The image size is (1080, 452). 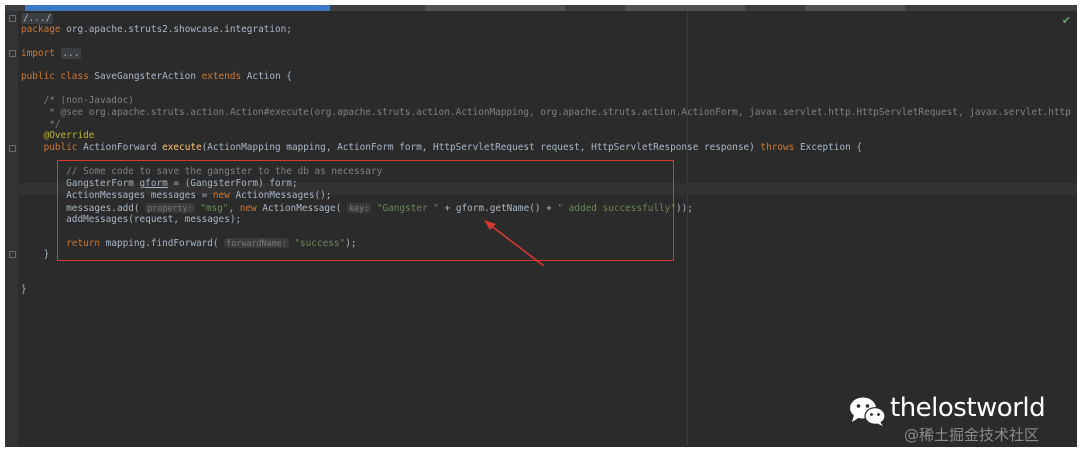 I want to click on wechat-icon, so click(x=868, y=411).